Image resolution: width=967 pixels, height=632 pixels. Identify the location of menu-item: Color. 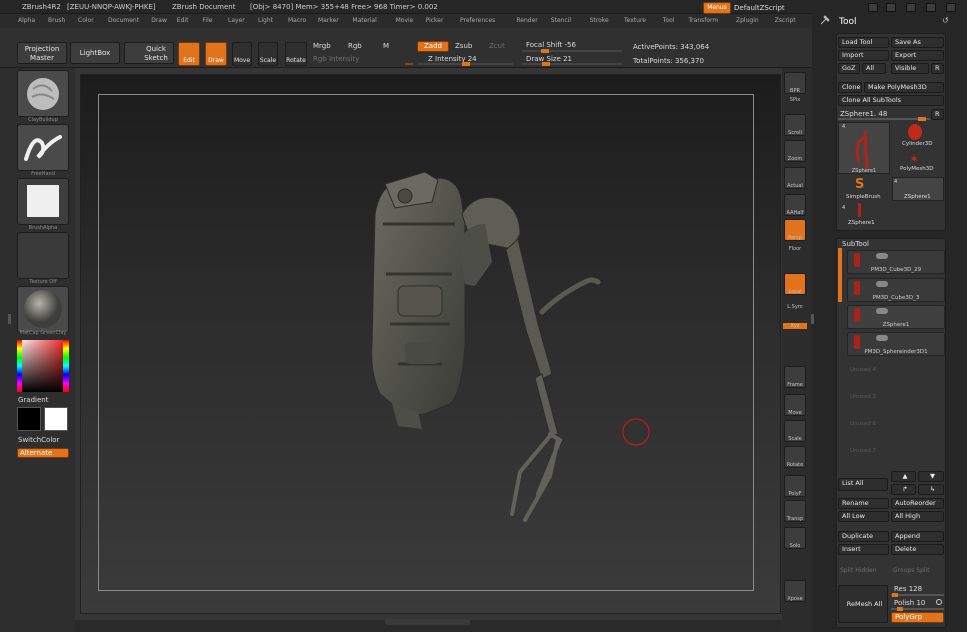
(86, 20).